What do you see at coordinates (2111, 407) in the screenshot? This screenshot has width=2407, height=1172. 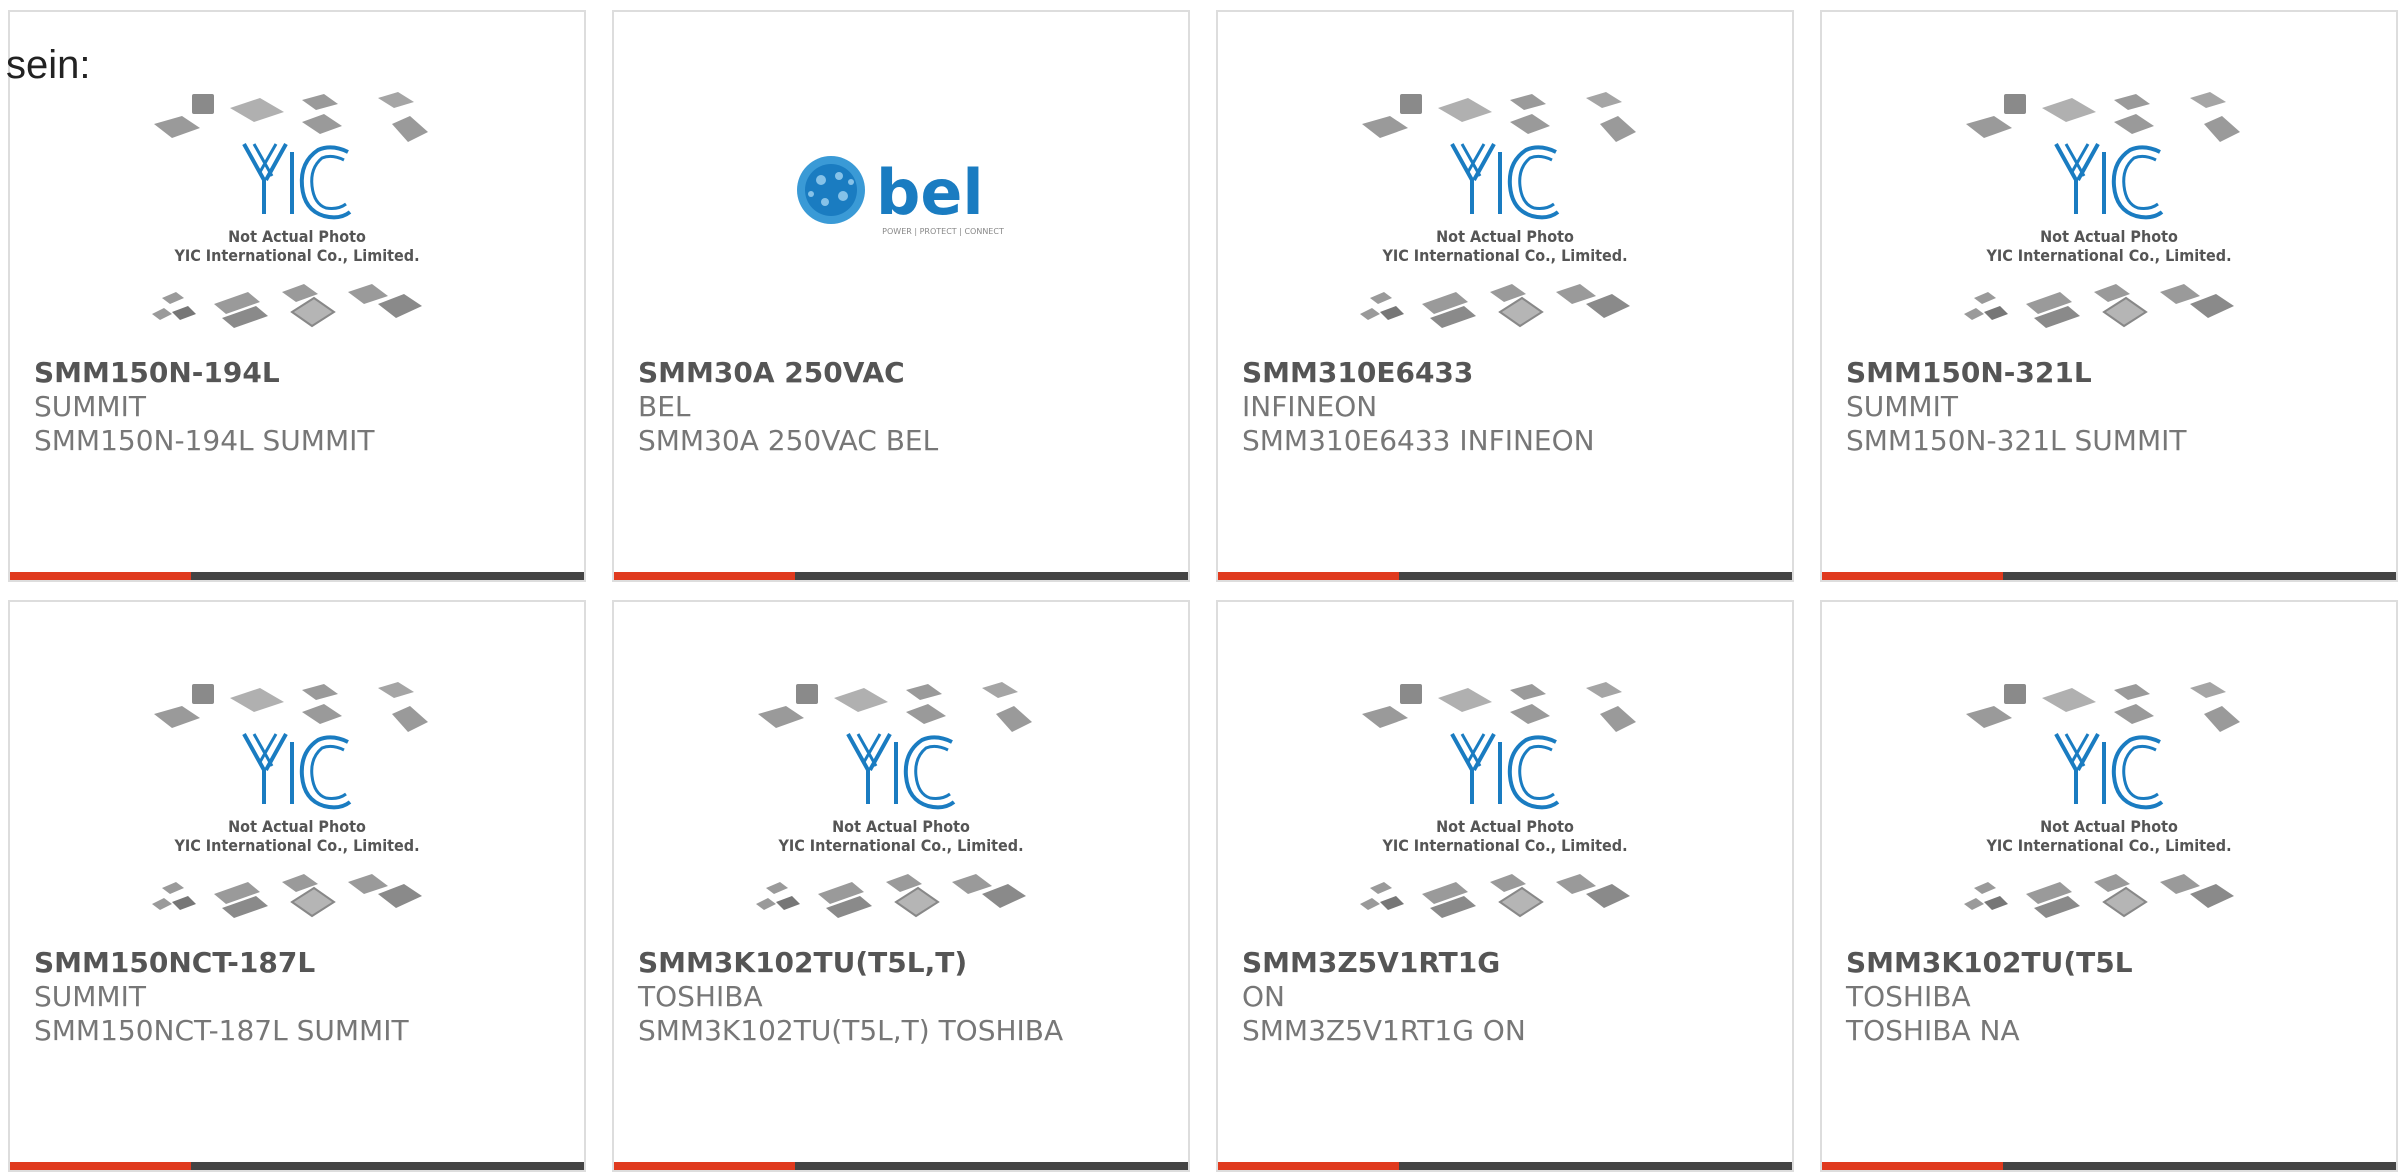 I see `product-info: SMM150N-321L SUMMIT SMM150N-321L SUMMIT` at bounding box center [2111, 407].